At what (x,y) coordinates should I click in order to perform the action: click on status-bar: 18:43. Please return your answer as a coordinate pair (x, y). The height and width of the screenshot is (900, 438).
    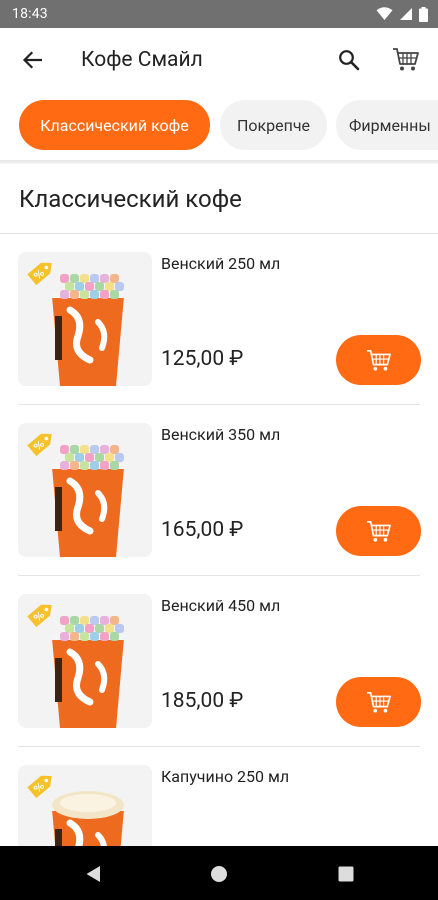
    Looking at the image, I should click on (219, 14).